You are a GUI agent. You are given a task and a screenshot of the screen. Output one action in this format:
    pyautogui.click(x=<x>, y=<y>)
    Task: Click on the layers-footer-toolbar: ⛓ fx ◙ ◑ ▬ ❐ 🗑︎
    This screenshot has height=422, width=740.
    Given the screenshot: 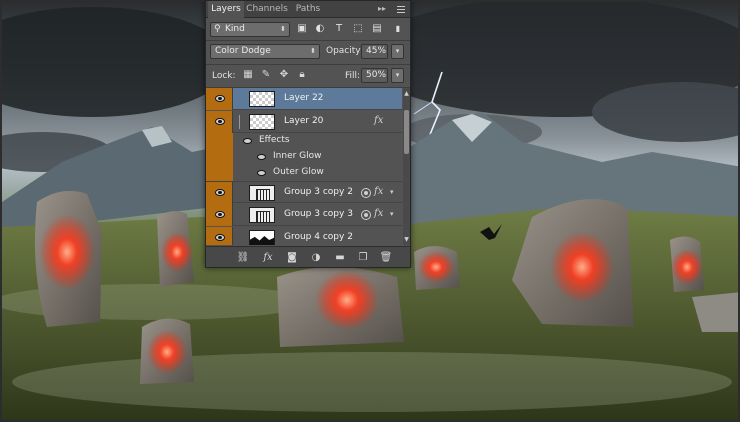 What is the action you would take?
    pyautogui.click(x=308, y=256)
    